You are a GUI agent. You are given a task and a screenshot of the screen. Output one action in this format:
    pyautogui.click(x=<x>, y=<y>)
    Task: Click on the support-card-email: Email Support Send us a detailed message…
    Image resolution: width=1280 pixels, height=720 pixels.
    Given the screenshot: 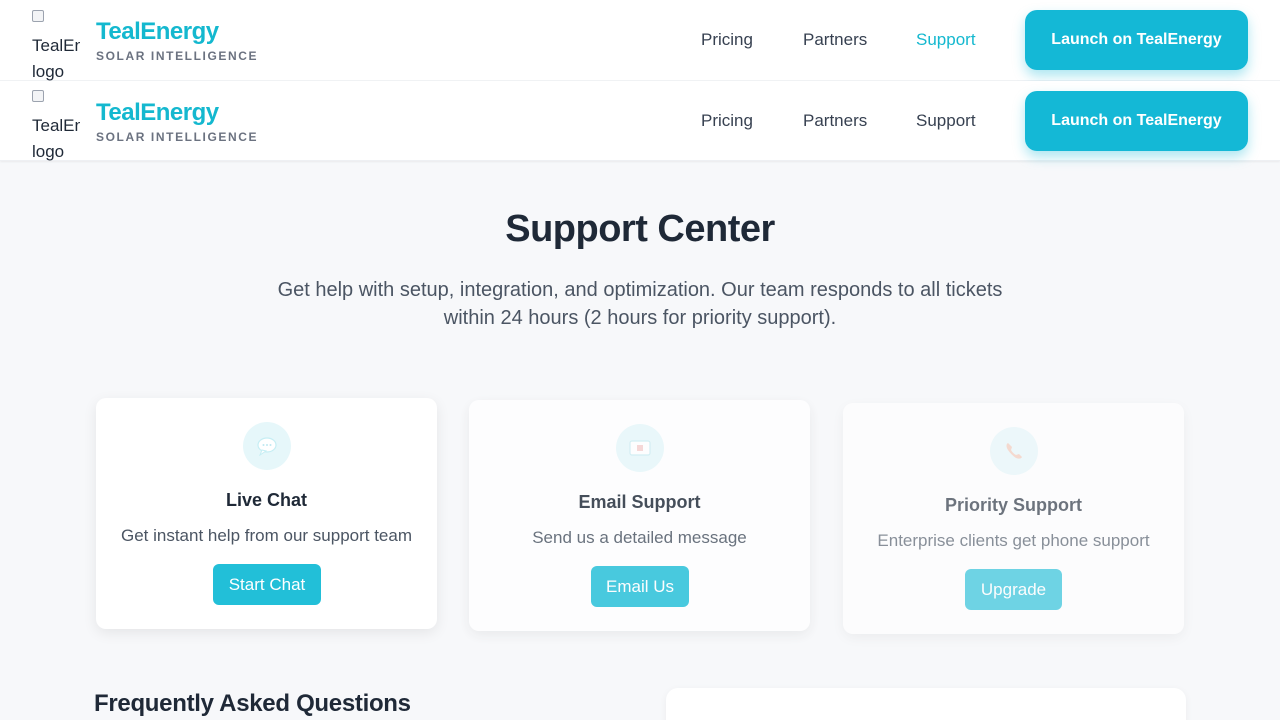 What is the action you would take?
    pyautogui.click(x=639, y=515)
    